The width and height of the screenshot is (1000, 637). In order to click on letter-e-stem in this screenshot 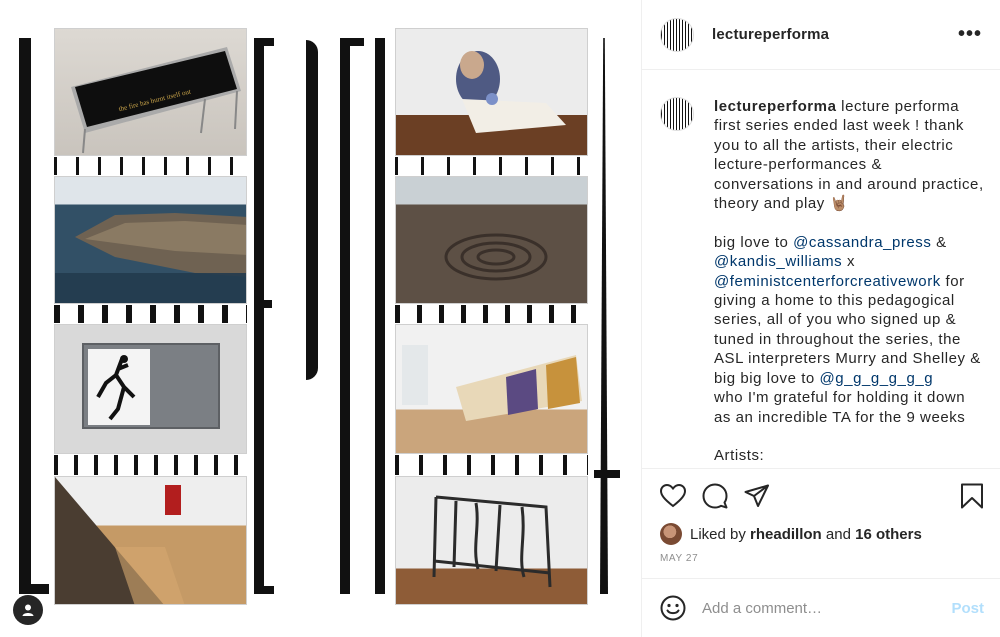, I will do `click(259, 316)`.